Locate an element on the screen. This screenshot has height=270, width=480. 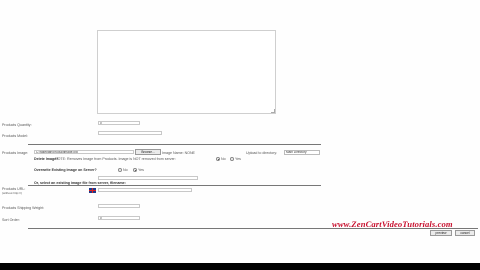
upload-dir-label: Upload to directory: is located at coordinates (262, 153).